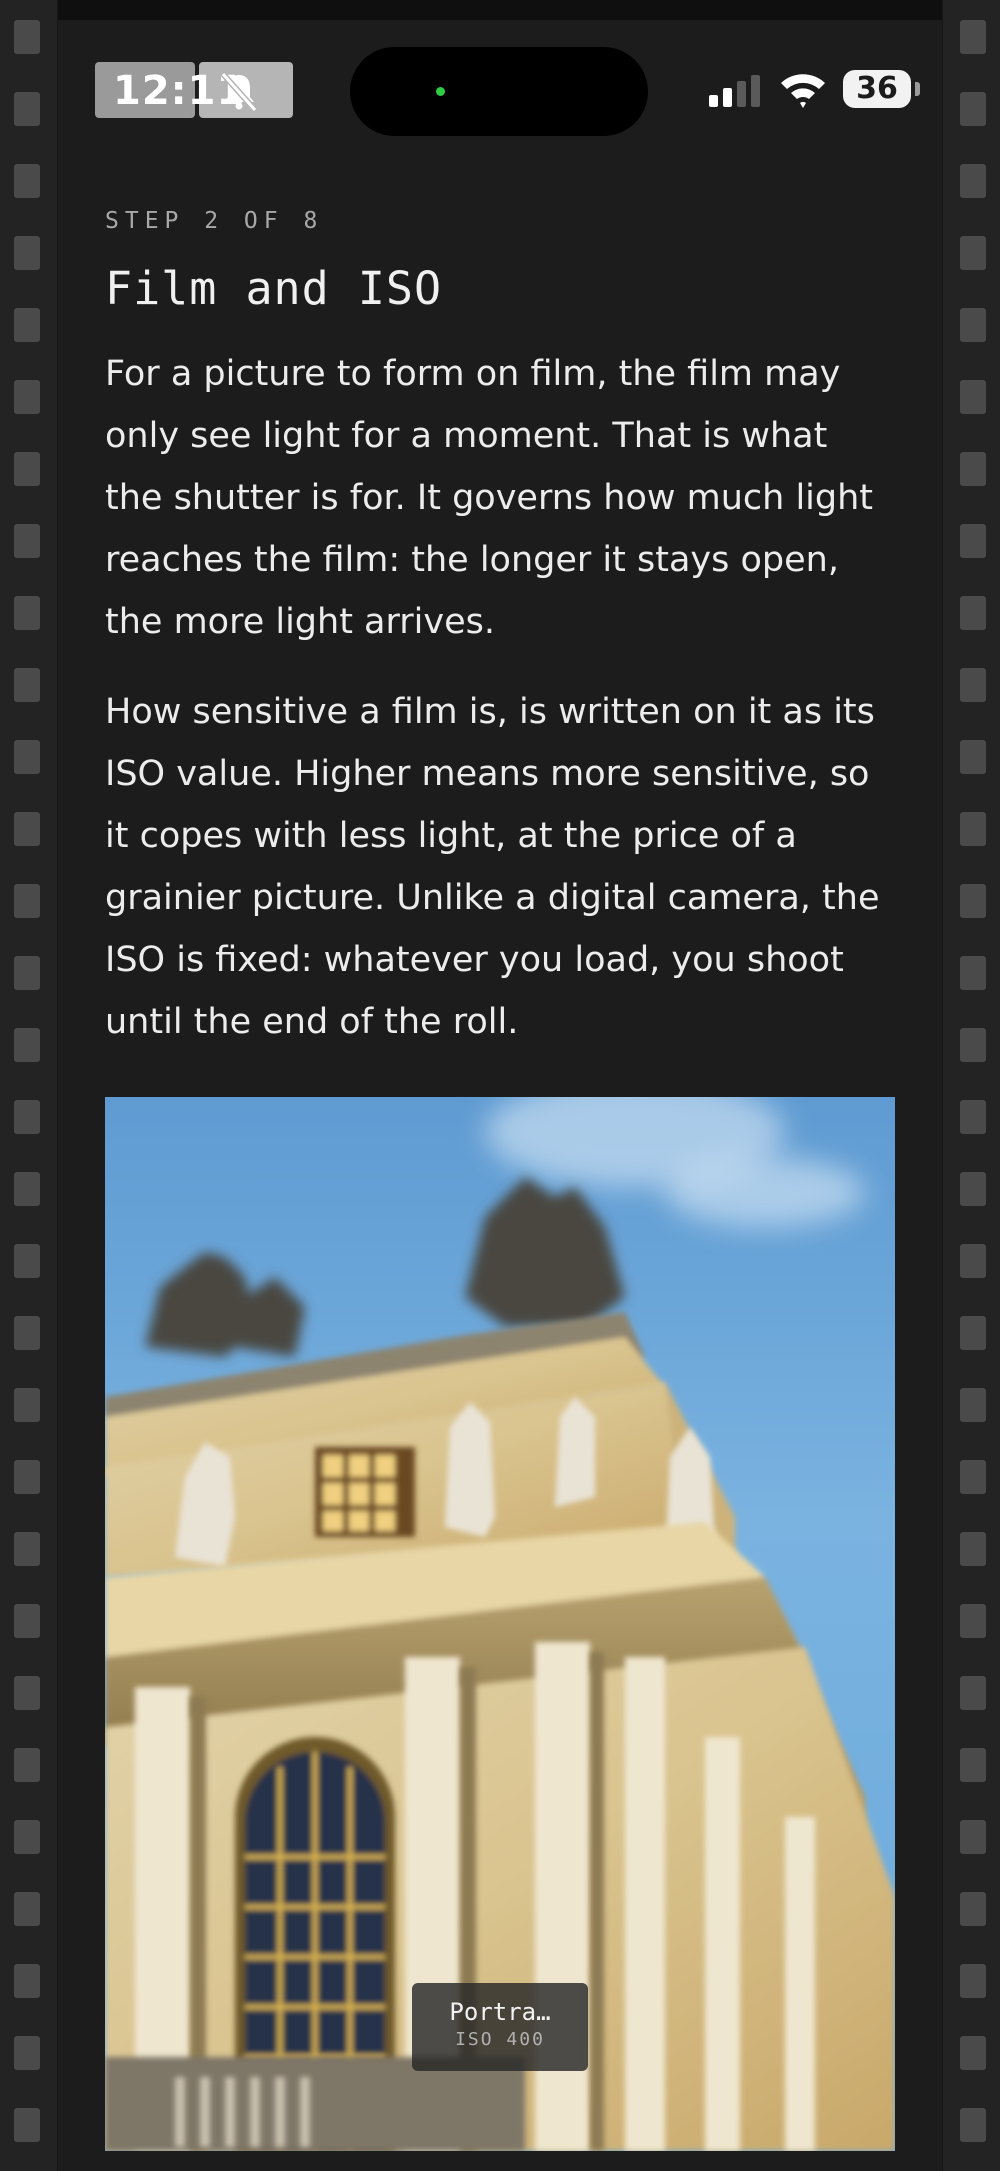 This screenshot has width=1000, height=2171. Describe the element at coordinates (803, 91) in the screenshot. I see `wifi-icon` at that location.